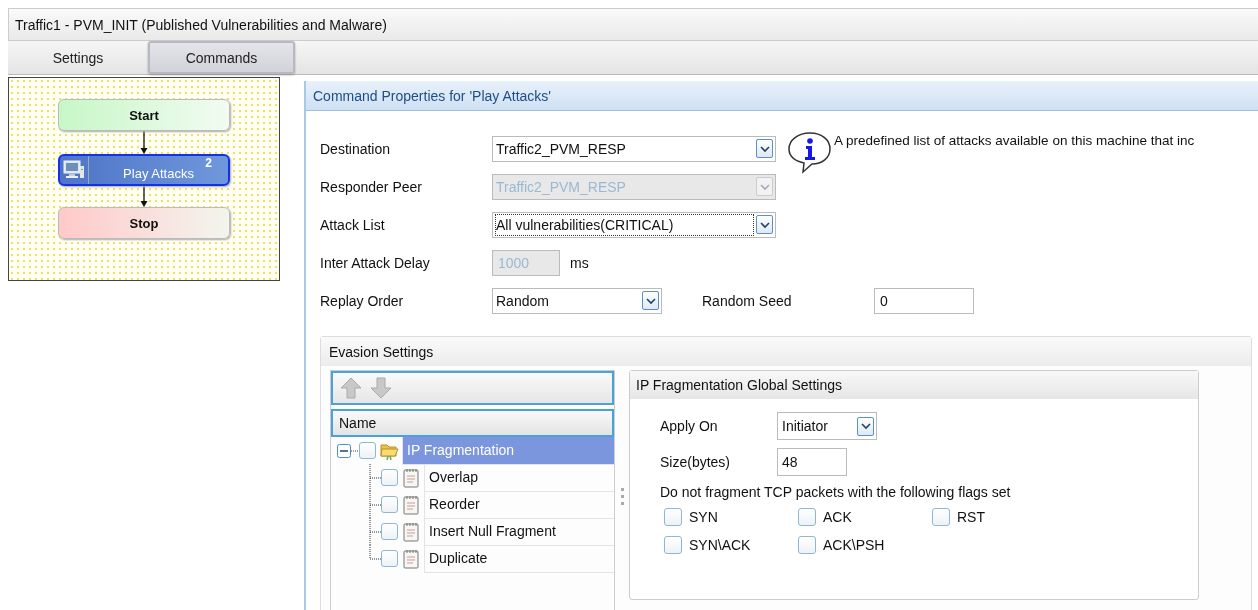 Image resolution: width=1258 pixels, height=610 pixels. I want to click on flow-node: Start, so click(144, 115).